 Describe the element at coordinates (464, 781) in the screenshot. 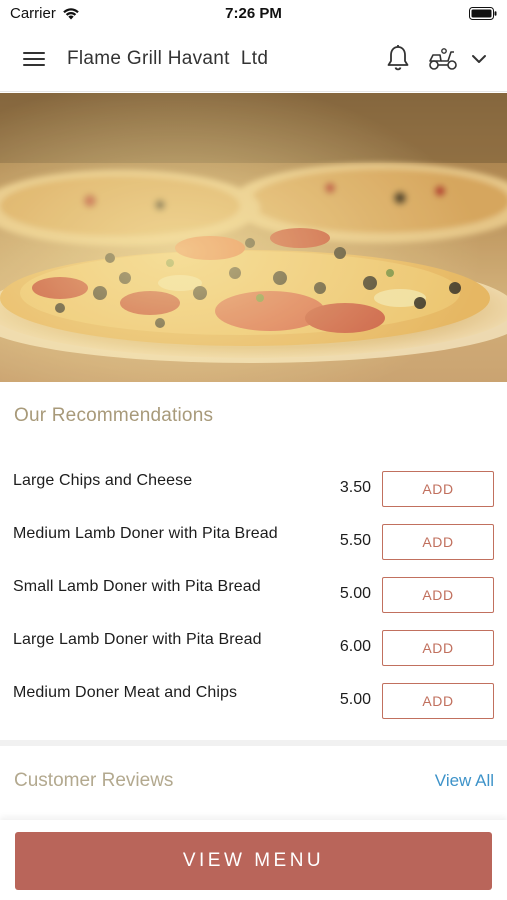

I see `view-all-reviews-link: View All` at that location.